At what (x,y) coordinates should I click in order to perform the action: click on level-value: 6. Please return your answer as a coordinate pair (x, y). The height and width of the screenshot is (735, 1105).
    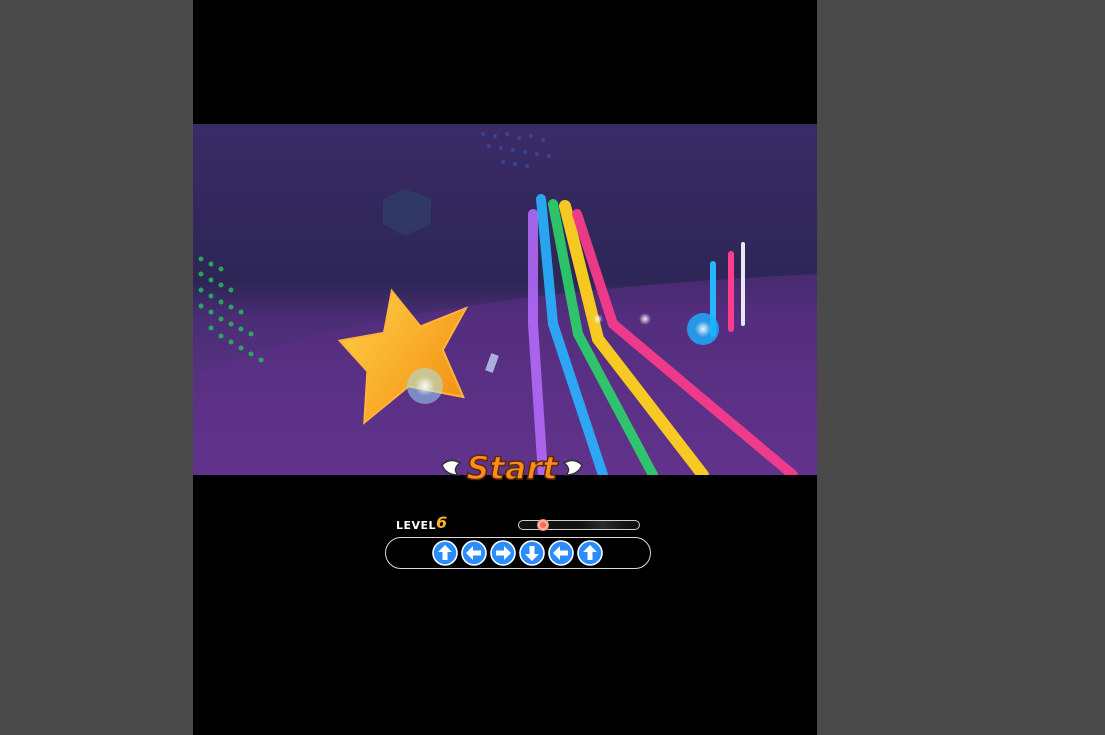
    Looking at the image, I should click on (442, 522).